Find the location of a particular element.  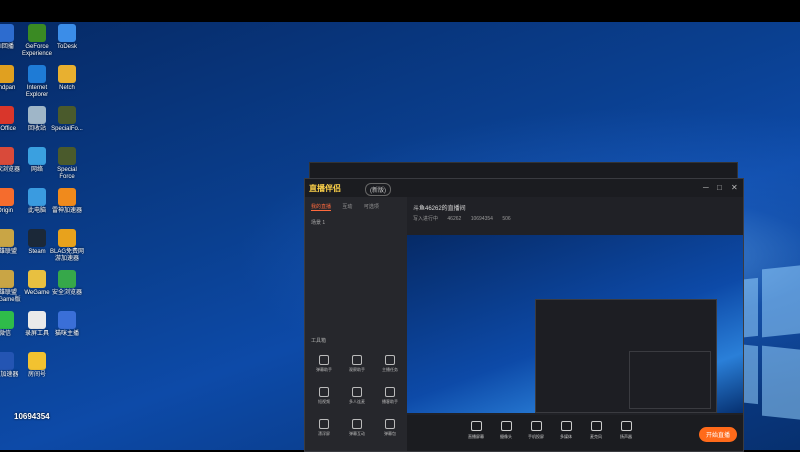

desktop-icon: Origin is located at coordinates (11, 201).